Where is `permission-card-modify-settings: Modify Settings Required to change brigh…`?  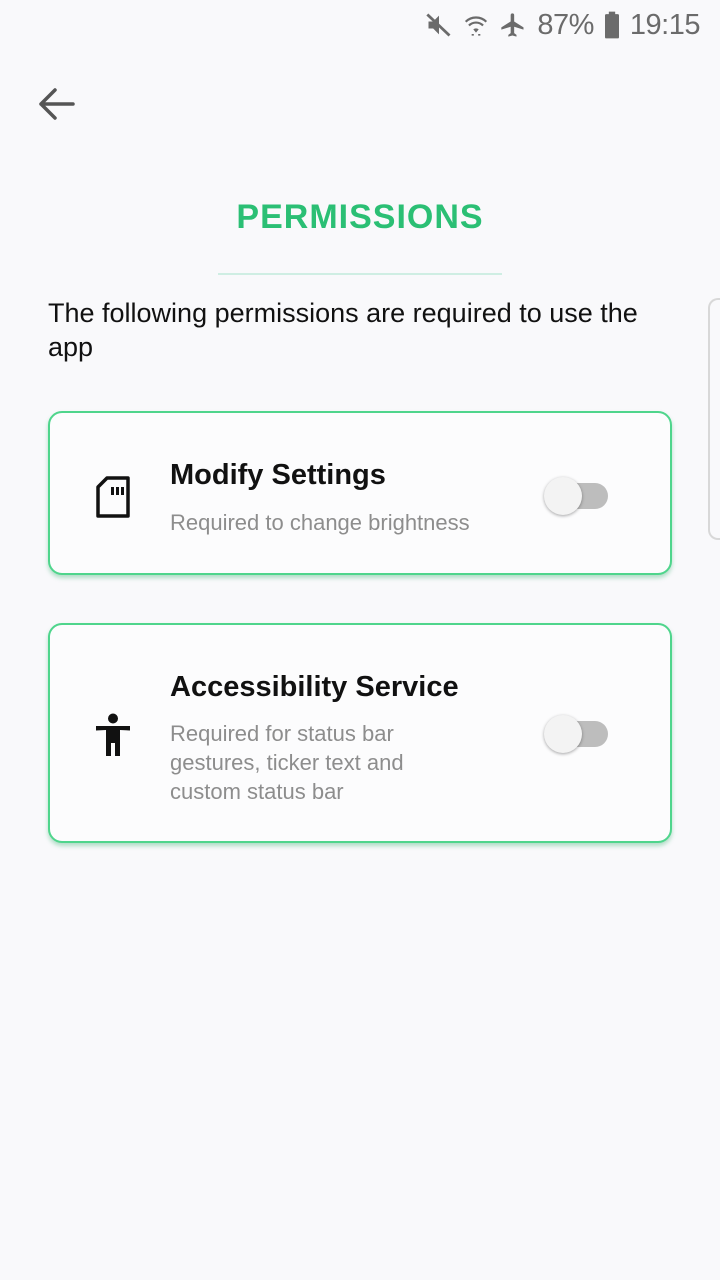 permission-card-modify-settings: Modify Settings Required to change brigh… is located at coordinates (360, 493).